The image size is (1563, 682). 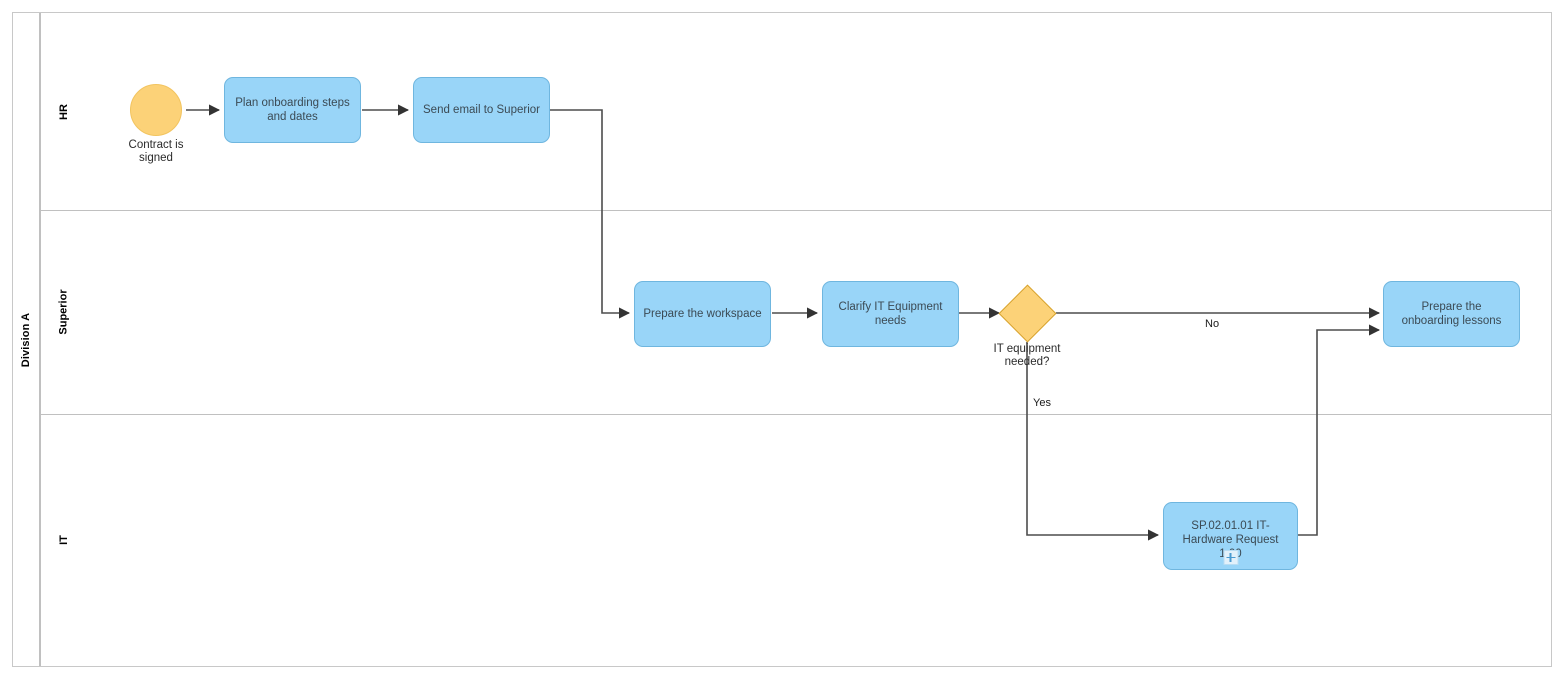 What do you see at coordinates (1042, 403) in the screenshot?
I see `flow-label-yes: Yes` at bounding box center [1042, 403].